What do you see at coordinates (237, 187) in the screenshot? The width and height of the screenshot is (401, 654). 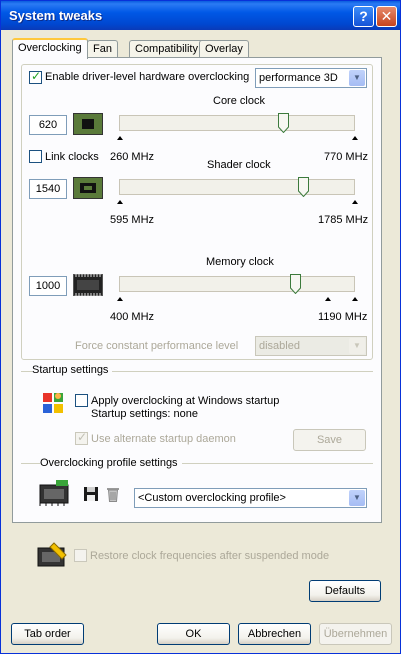 I see `shader-clock-track` at bounding box center [237, 187].